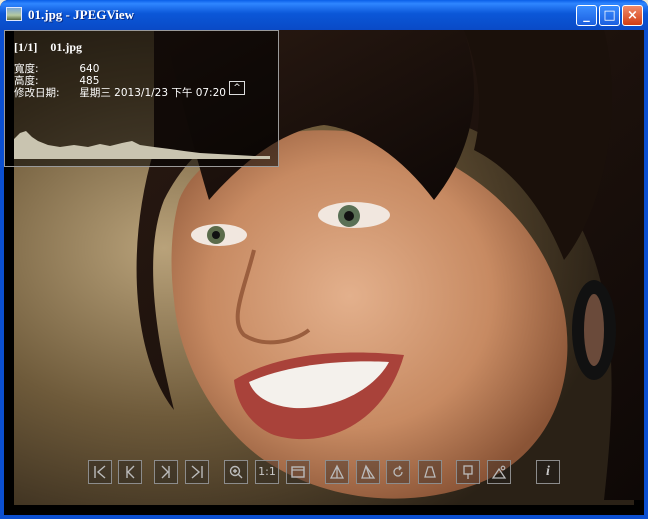 This screenshot has width=648, height=519. What do you see at coordinates (548, 472) in the screenshot?
I see `info-button: i` at bounding box center [548, 472].